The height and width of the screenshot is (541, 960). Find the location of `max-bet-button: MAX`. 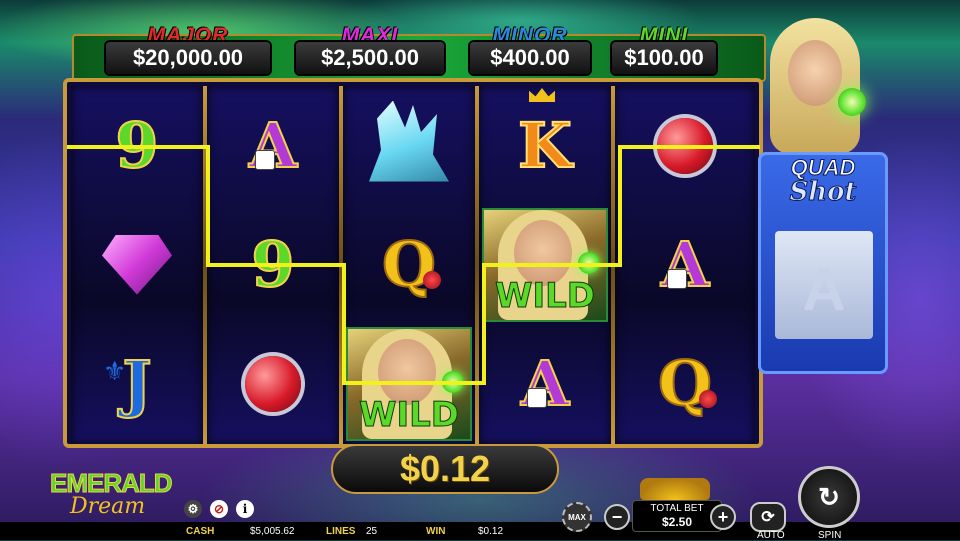

max-bet-button: MAX is located at coordinates (577, 517).